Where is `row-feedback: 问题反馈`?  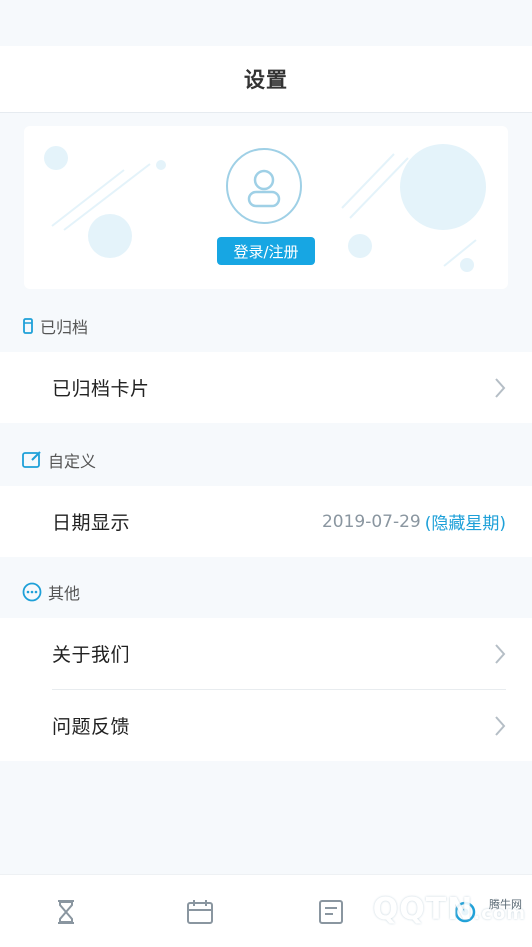
row-feedback: 问题反馈 is located at coordinates (279, 725).